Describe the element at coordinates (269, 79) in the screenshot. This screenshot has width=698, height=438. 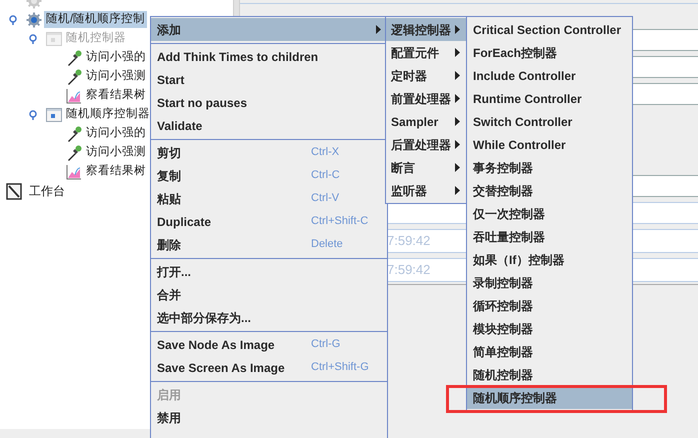
I see `menu-item: Start` at that location.